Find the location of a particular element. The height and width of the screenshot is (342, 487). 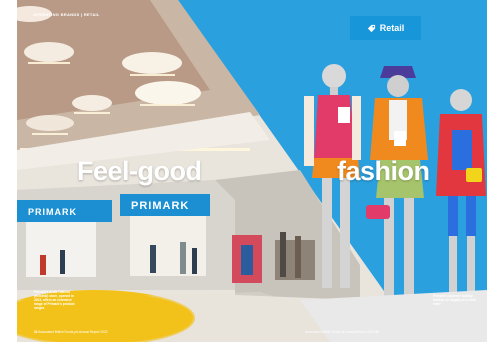

poster-figure is located at coordinates (247, 260).